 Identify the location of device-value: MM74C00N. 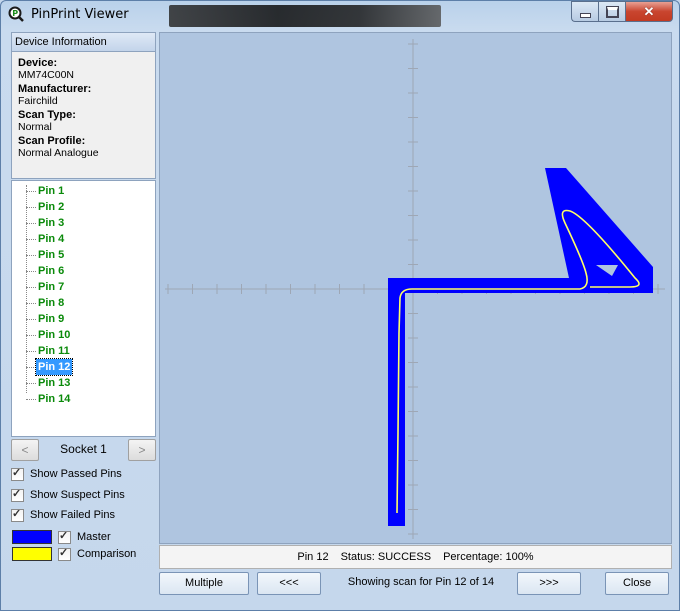
(46, 75).